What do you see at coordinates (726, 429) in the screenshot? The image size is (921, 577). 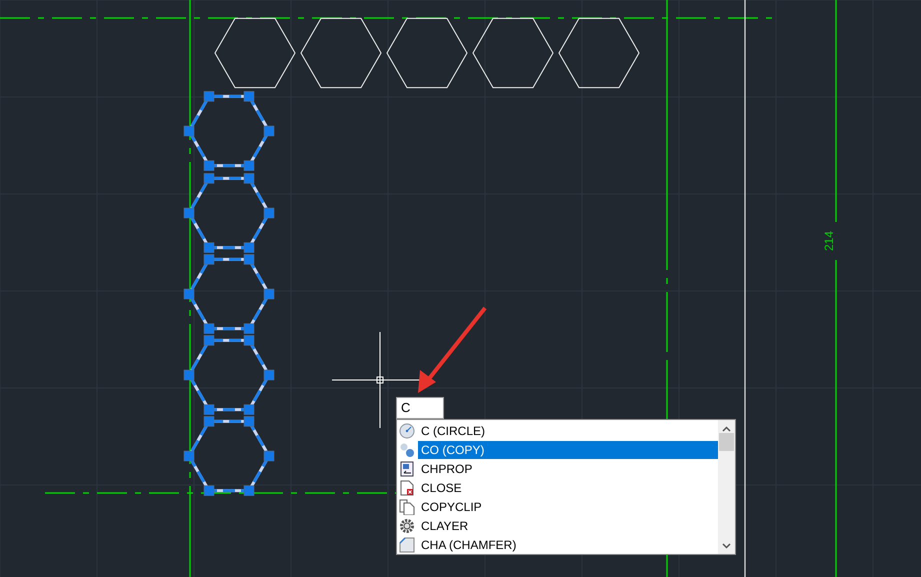 I see `scroll-up-icon` at bounding box center [726, 429].